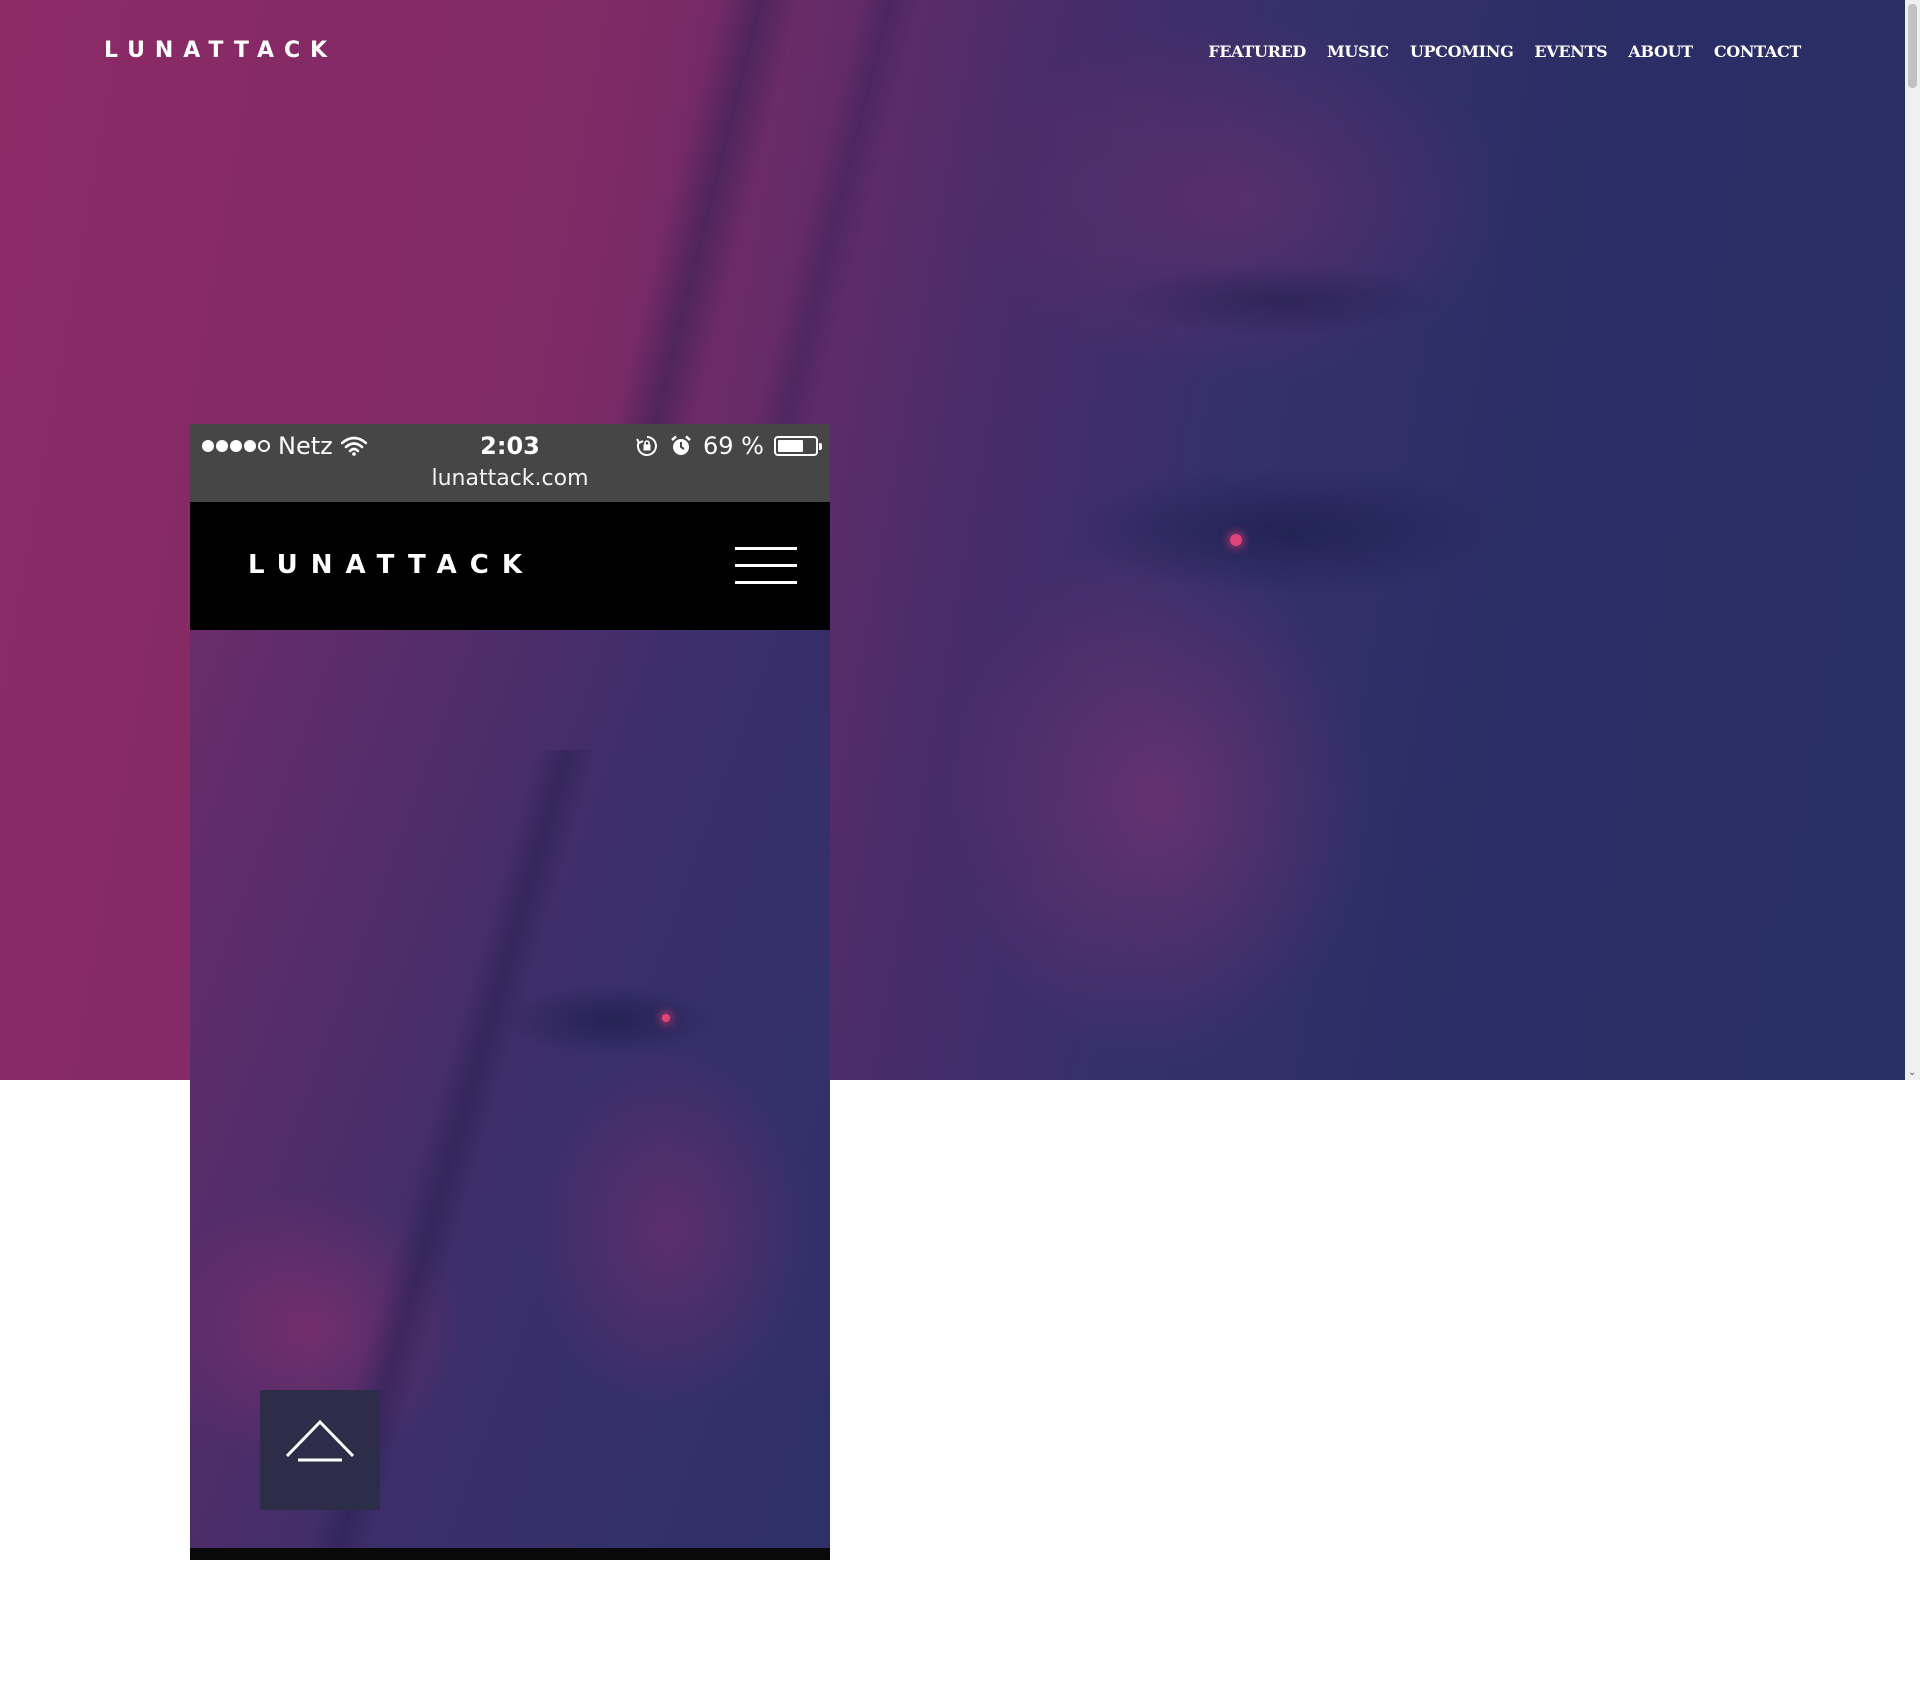  Describe the element at coordinates (1257, 51) in the screenshot. I see `nav-featured: FEATURED` at that location.